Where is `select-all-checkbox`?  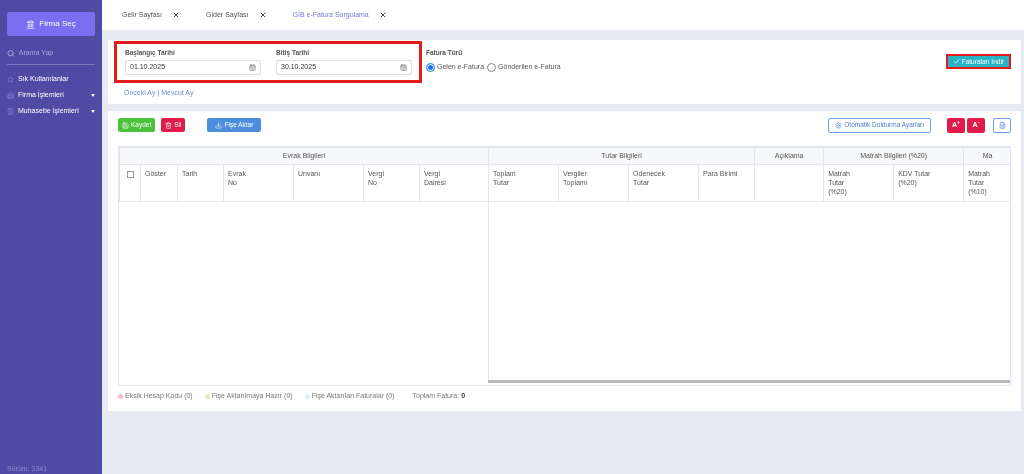
select-all-checkbox is located at coordinates (130, 174).